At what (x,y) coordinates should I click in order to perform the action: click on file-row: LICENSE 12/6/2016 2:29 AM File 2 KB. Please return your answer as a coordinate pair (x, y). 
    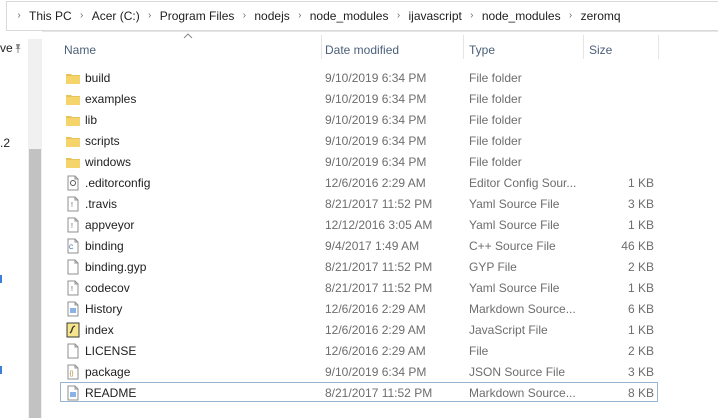
    Looking at the image, I should click on (359, 350).